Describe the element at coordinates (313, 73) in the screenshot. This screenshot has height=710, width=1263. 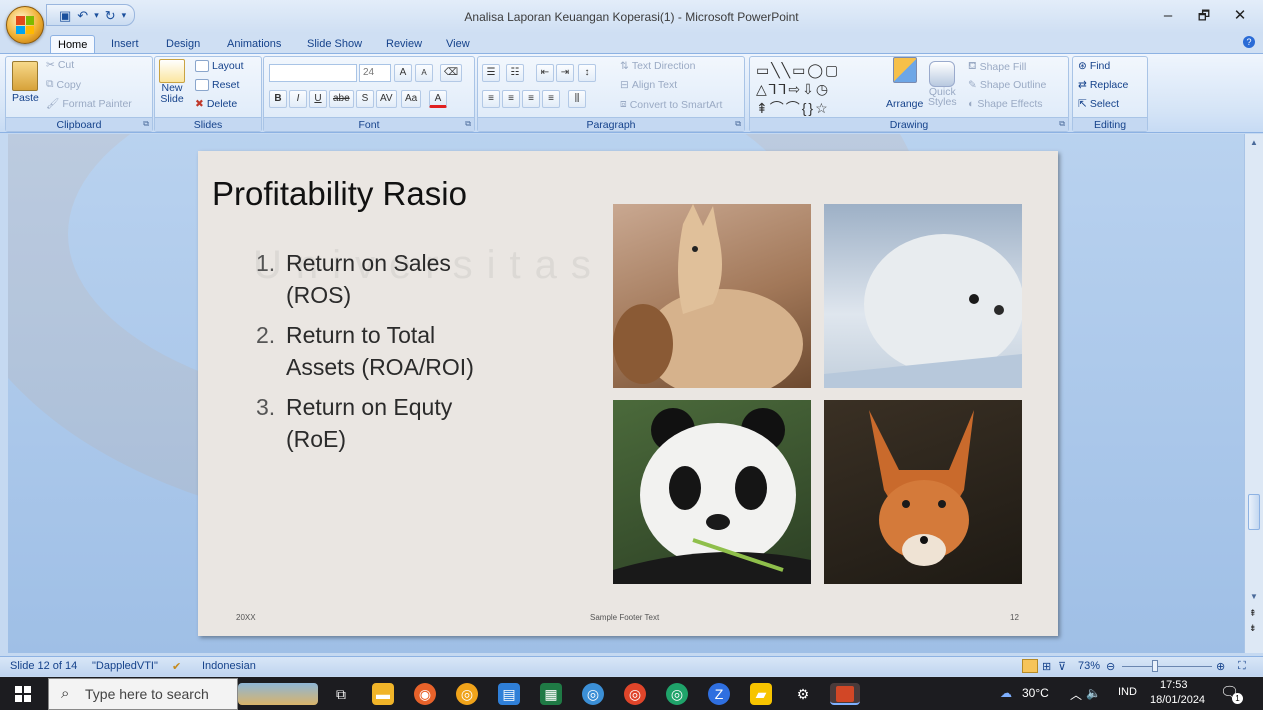
I see `font-name-combo` at that location.